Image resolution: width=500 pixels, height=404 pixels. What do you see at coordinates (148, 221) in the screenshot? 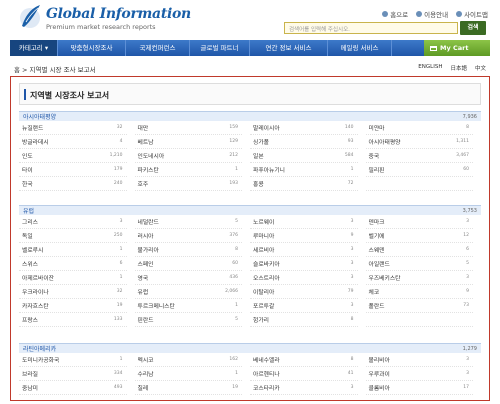
I see `country-name: 네덜란드` at bounding box center [148, 221].